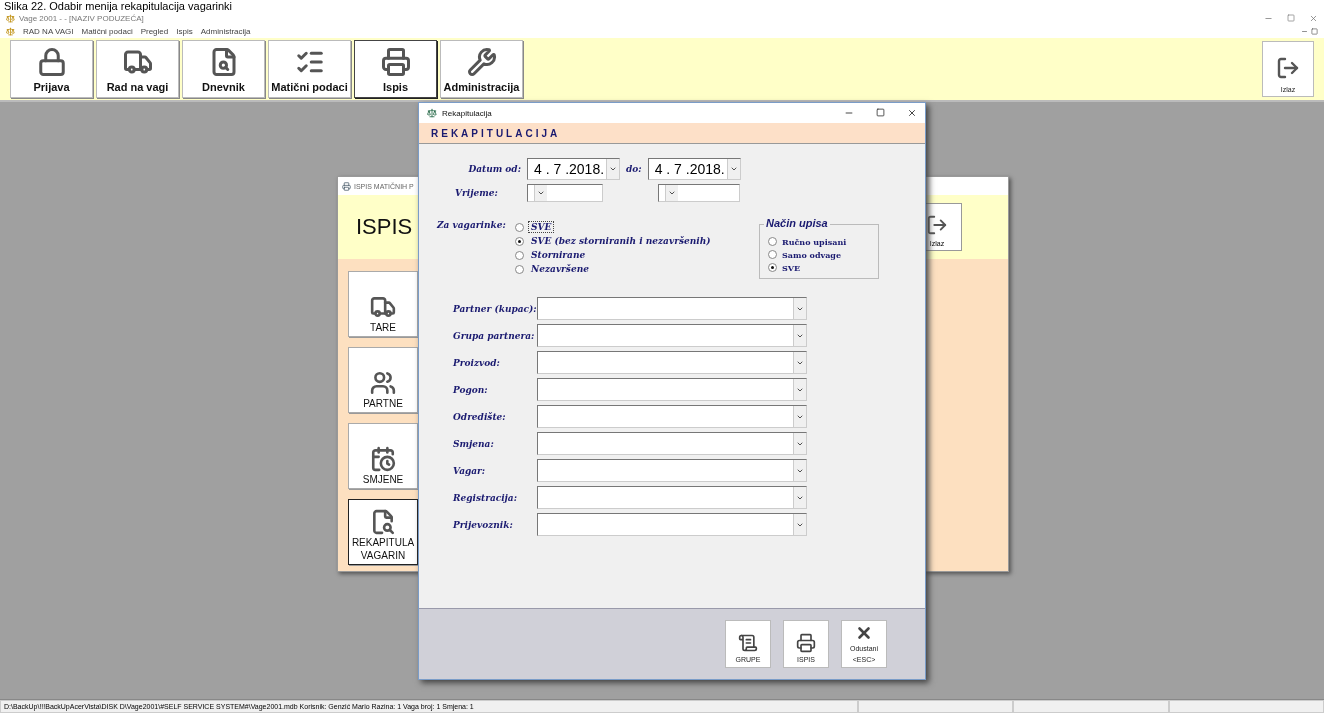  Describe the element at coordinates (223, 69) in the screenshot. I see `toolbar-button: Dnevnik` at that location.